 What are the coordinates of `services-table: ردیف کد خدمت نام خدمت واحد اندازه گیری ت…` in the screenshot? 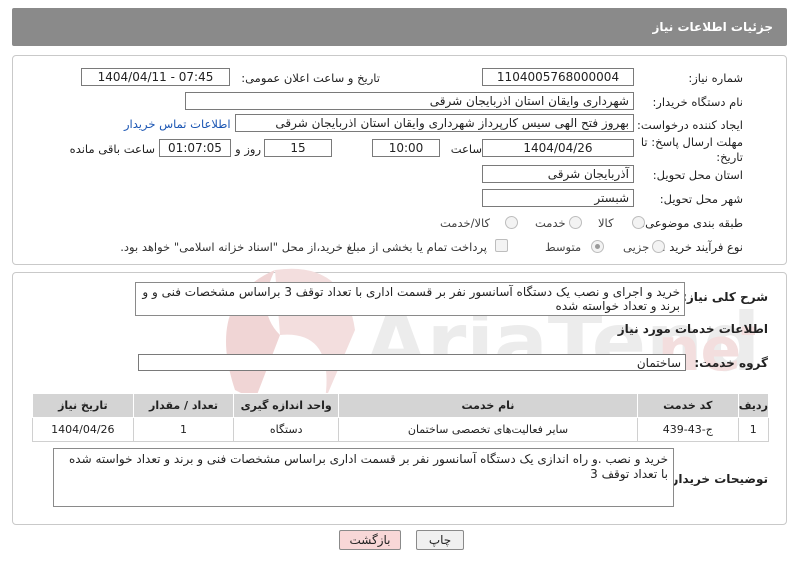 It's located at (401, 417).